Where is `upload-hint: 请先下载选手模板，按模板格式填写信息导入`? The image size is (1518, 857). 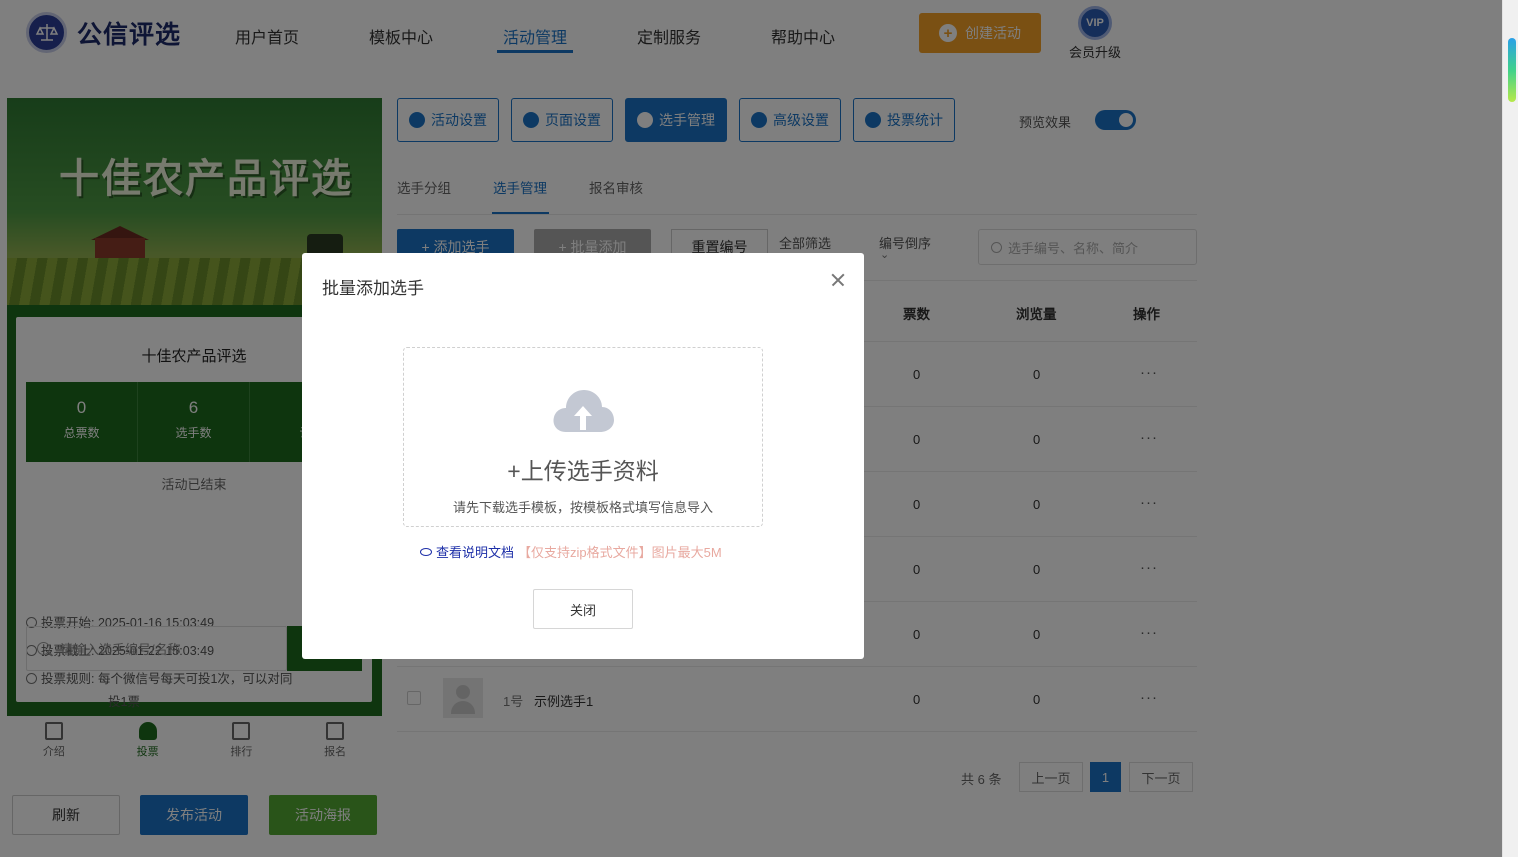 upload-hint: 请先下载选手模板，按模板格式填写信息导入 is located at coordinates (582, 507).